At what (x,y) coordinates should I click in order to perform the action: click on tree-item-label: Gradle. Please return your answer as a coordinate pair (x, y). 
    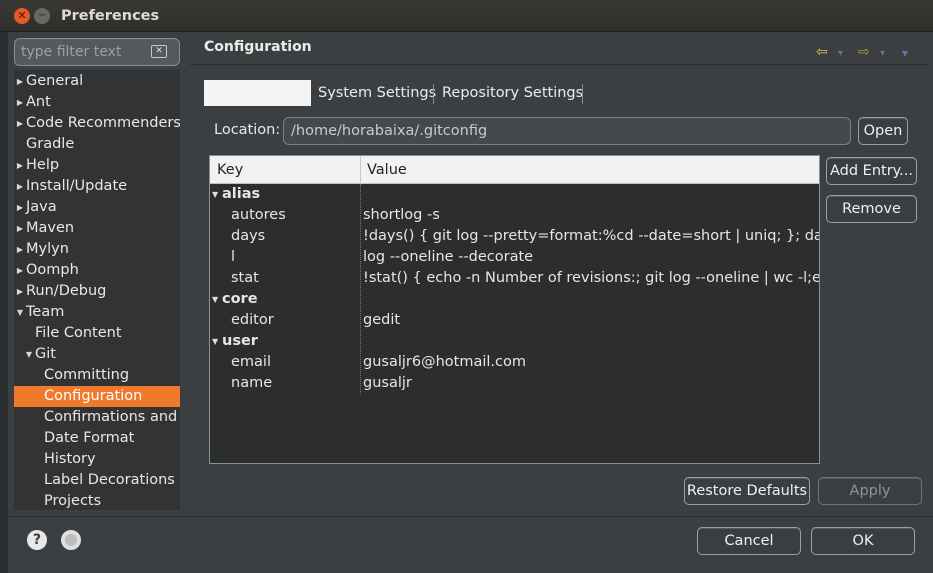
    Looking at the image, I should click on (50, 144).